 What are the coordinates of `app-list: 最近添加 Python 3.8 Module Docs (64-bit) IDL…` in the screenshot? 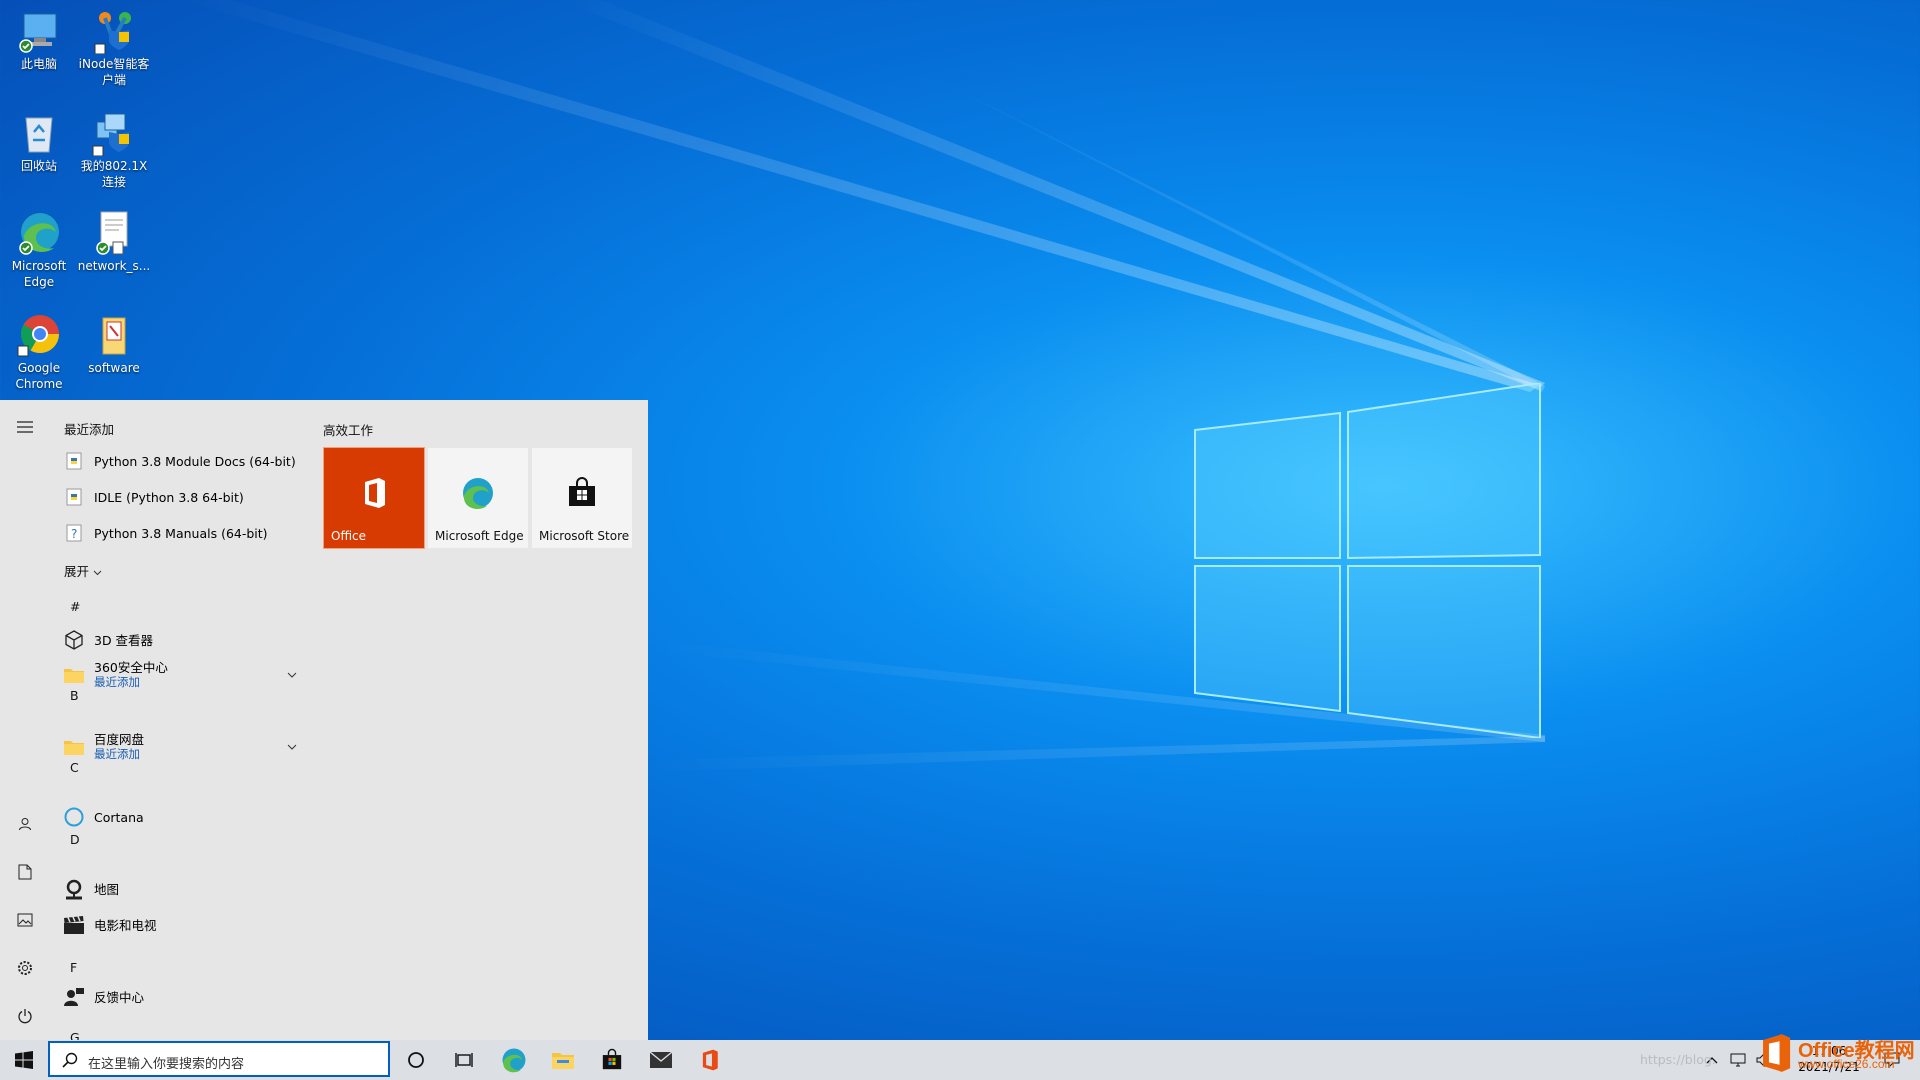 It's located at (178, 720).